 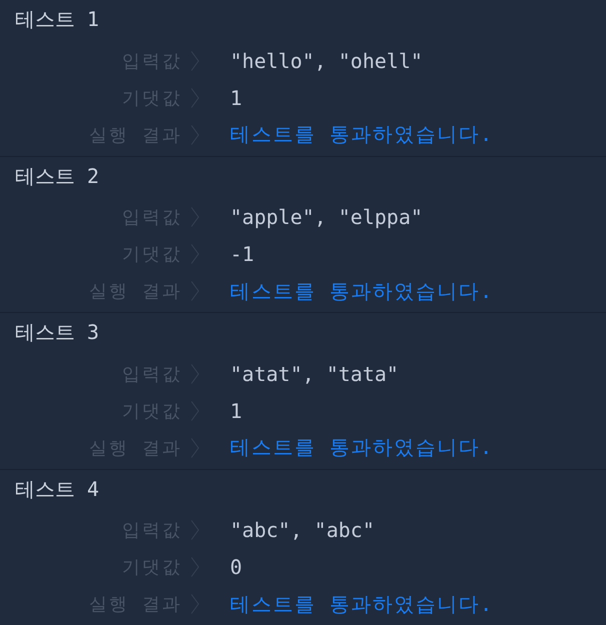 I want to click on row-value: "atat", "tata", so click(x=314, y=374).